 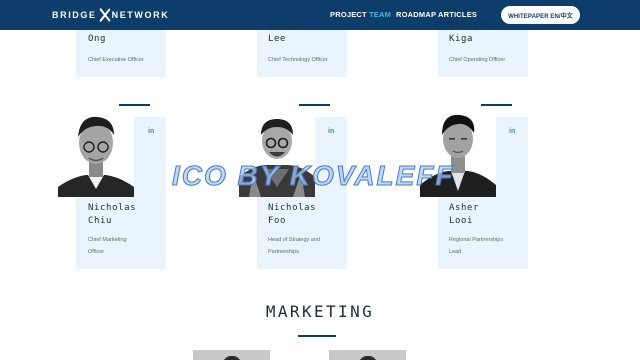 What do you see at coordinates (74, 15) in the screenshot?
I see `logo-text-left: BRIDGE` at bounding box center [74, 15].